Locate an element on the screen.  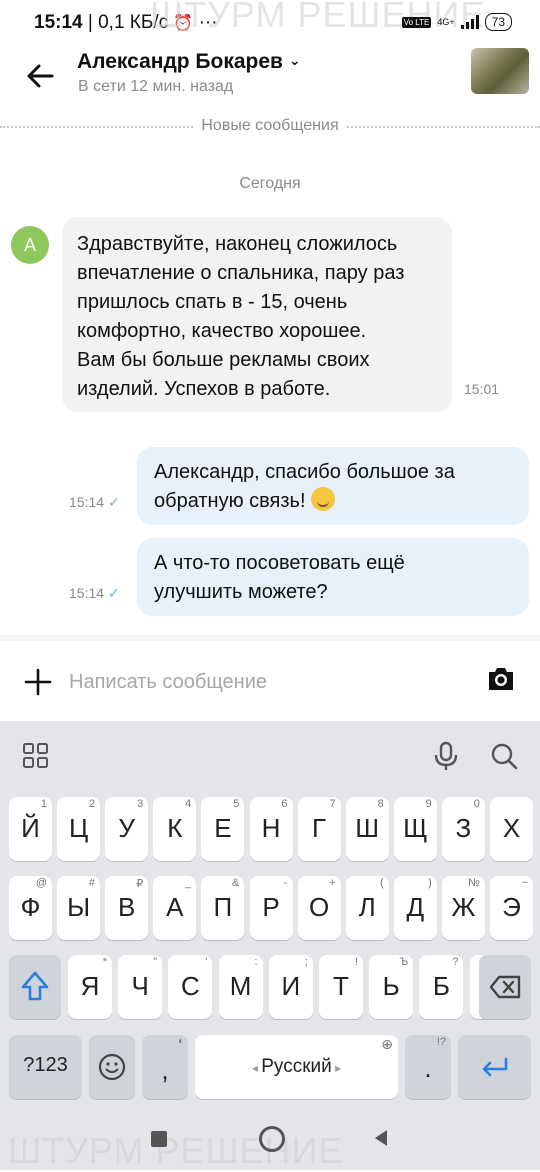
key-label: Л is located at coordinates (367, 907).